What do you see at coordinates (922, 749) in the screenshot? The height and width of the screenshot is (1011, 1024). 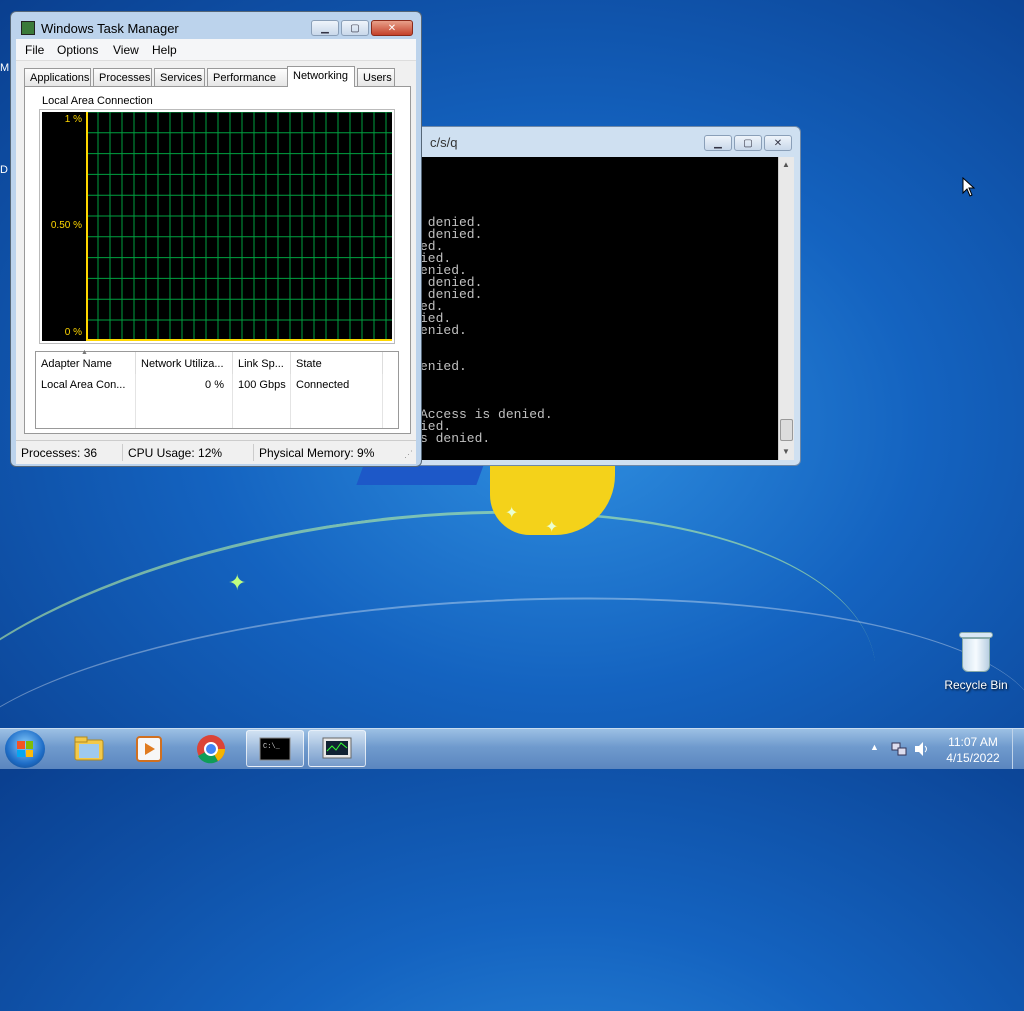 I see `volume-icon` at bounding box center [922, 749].